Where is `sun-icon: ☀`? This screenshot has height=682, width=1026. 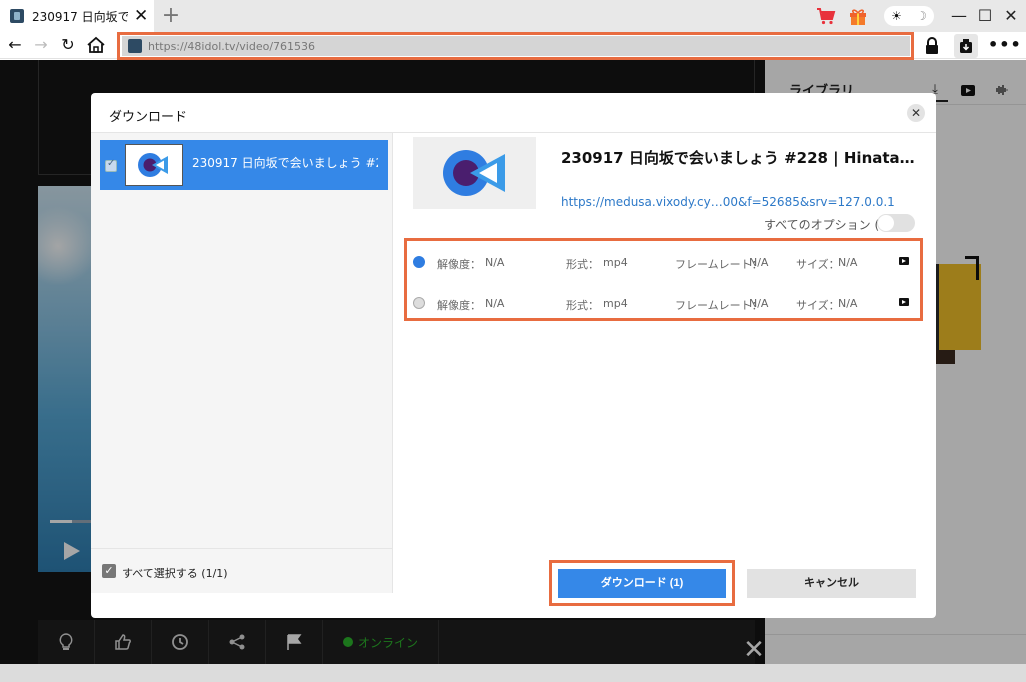
sun-icon: ☀ is located at coordinates (896, 16).